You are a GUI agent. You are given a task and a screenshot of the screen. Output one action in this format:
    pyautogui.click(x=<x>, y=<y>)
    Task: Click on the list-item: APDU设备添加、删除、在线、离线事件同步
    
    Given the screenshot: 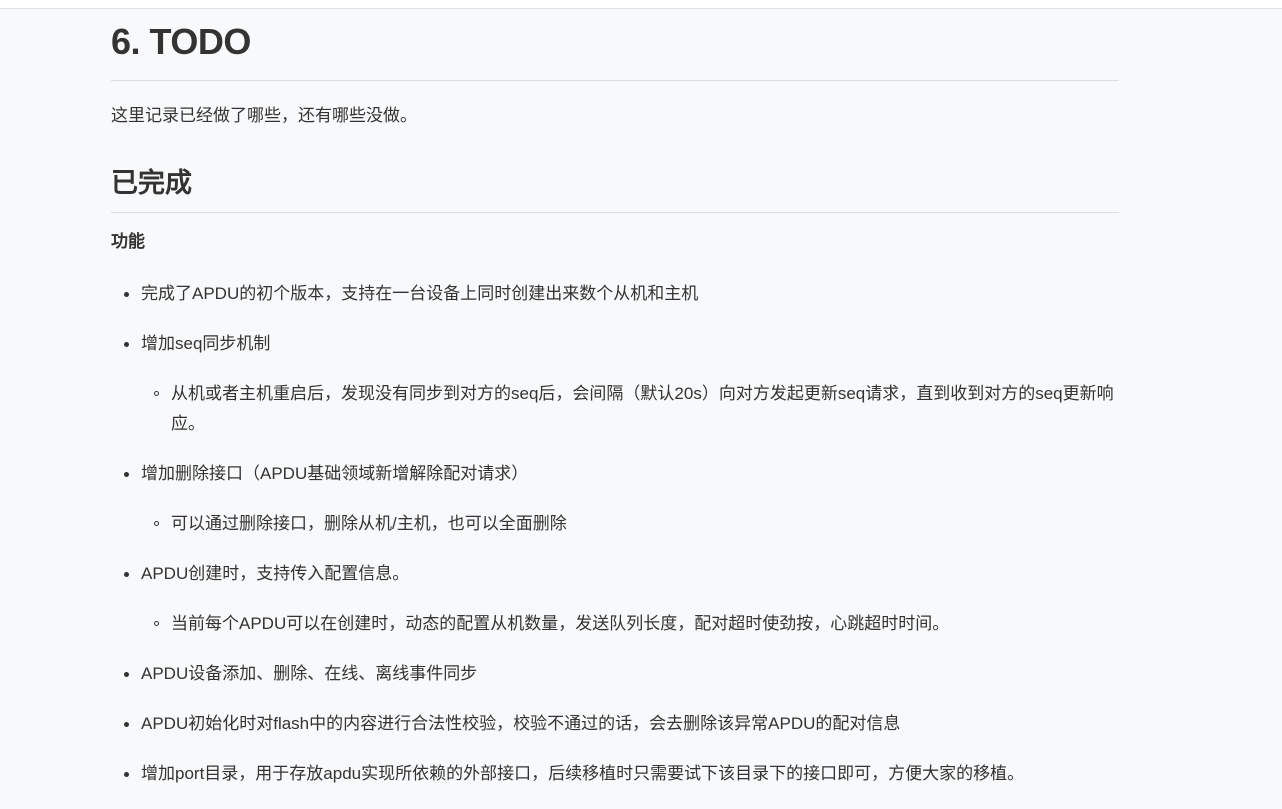 What is the action you would take?
    pyautogui.click(x=621, y=674)
    